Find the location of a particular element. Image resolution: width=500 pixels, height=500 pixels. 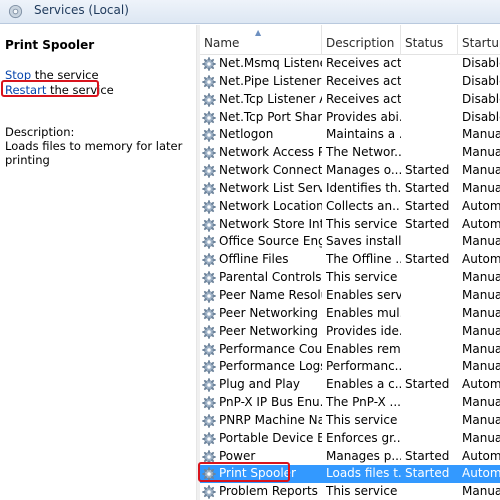

table-row: PNRP Machine Na... This service ... Manua is located at coordinates (350, 421).